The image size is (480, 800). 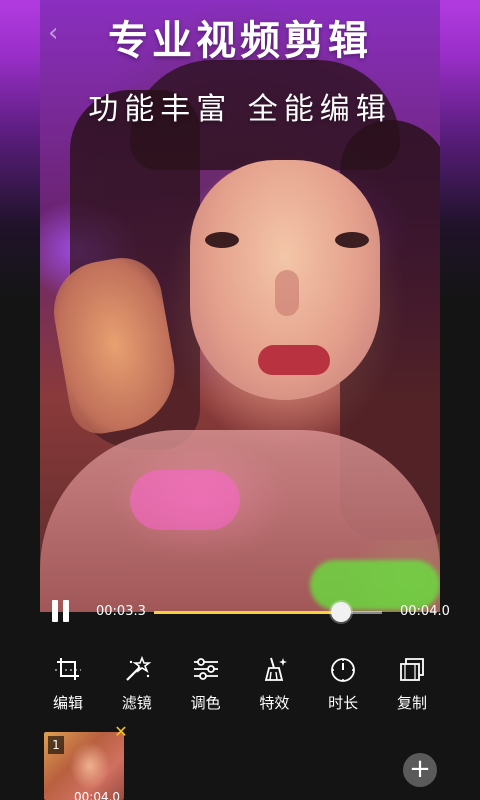 I want to click on add-clip-button: +, so click(x=420, y=770).